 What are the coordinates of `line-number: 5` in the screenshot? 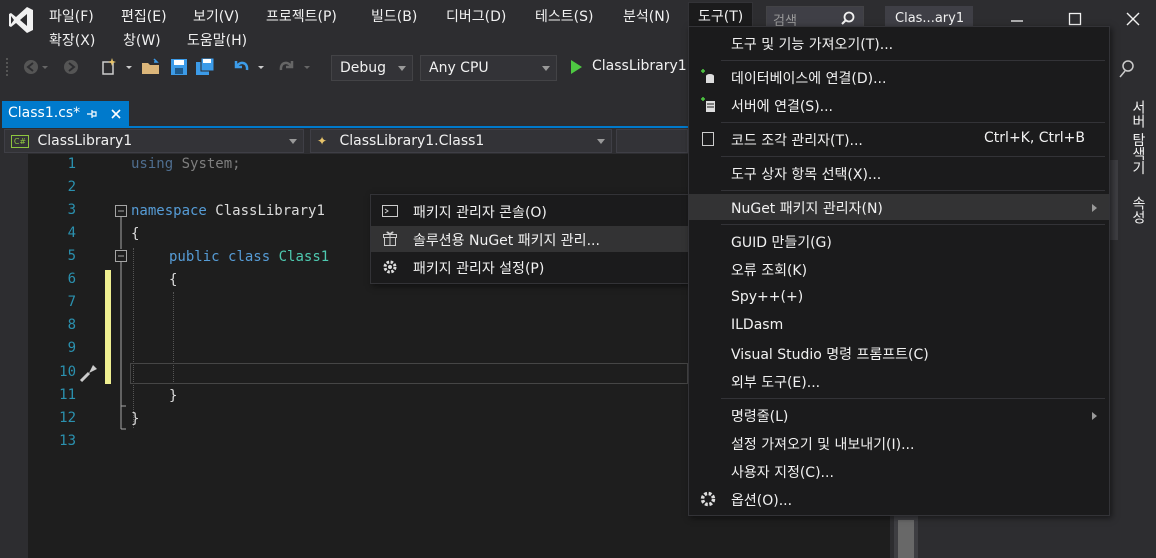 It's located at (71, 256).